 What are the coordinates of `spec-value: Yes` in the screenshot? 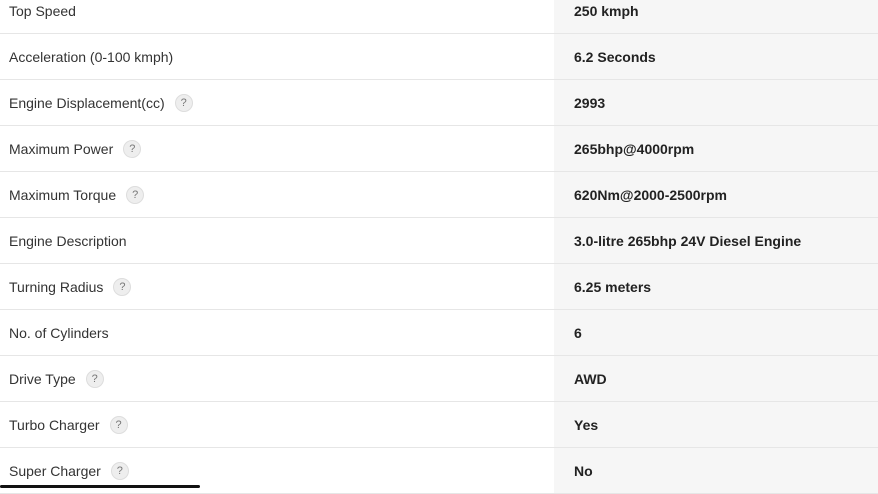 It's located at (716, 424).